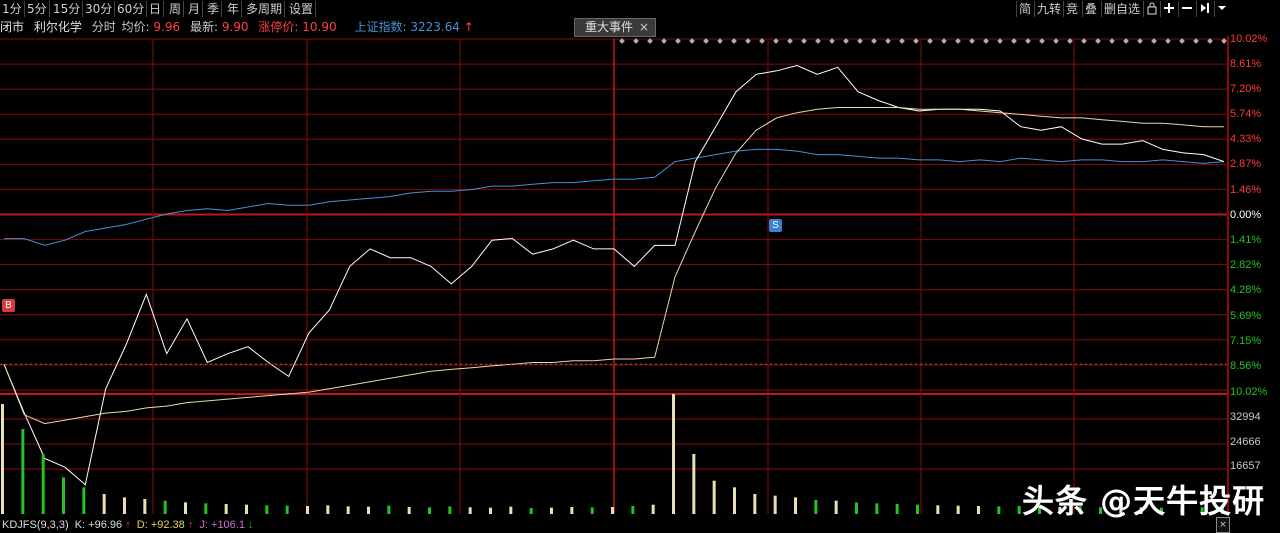 The image size is (1280, 533). I want to click on market-status: 闭市, so click(12, 27).